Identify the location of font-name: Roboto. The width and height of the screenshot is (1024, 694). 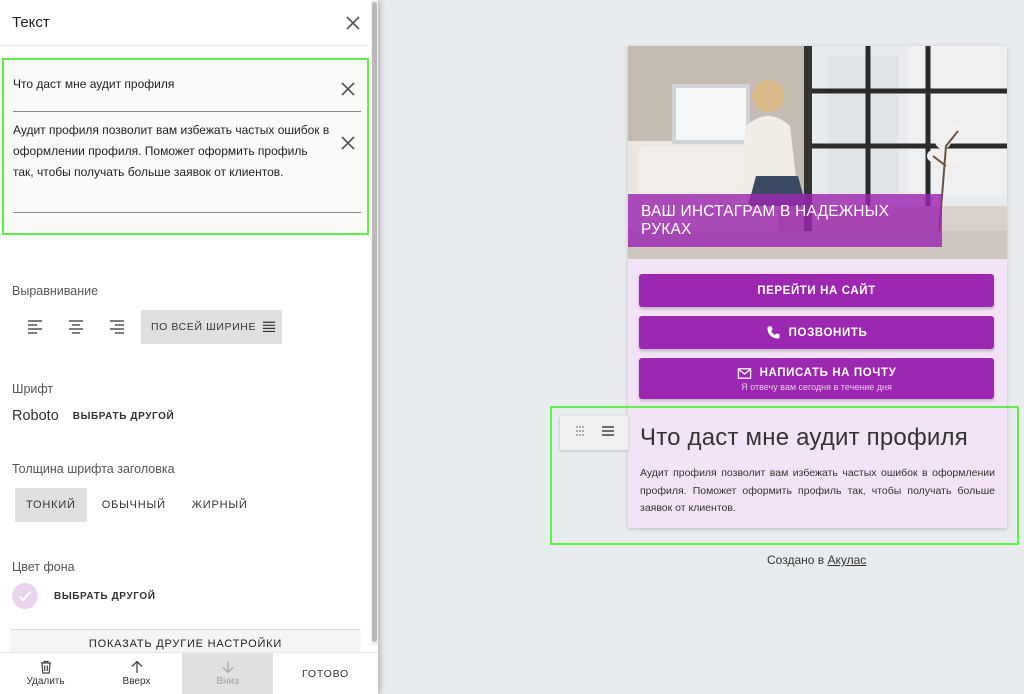
(35, 416).